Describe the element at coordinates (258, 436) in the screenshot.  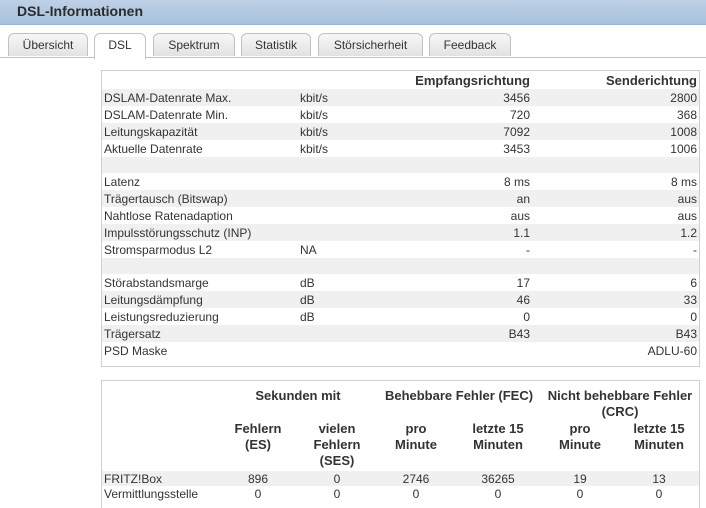
I see `header-es: Fehlern (ES)` at that location.